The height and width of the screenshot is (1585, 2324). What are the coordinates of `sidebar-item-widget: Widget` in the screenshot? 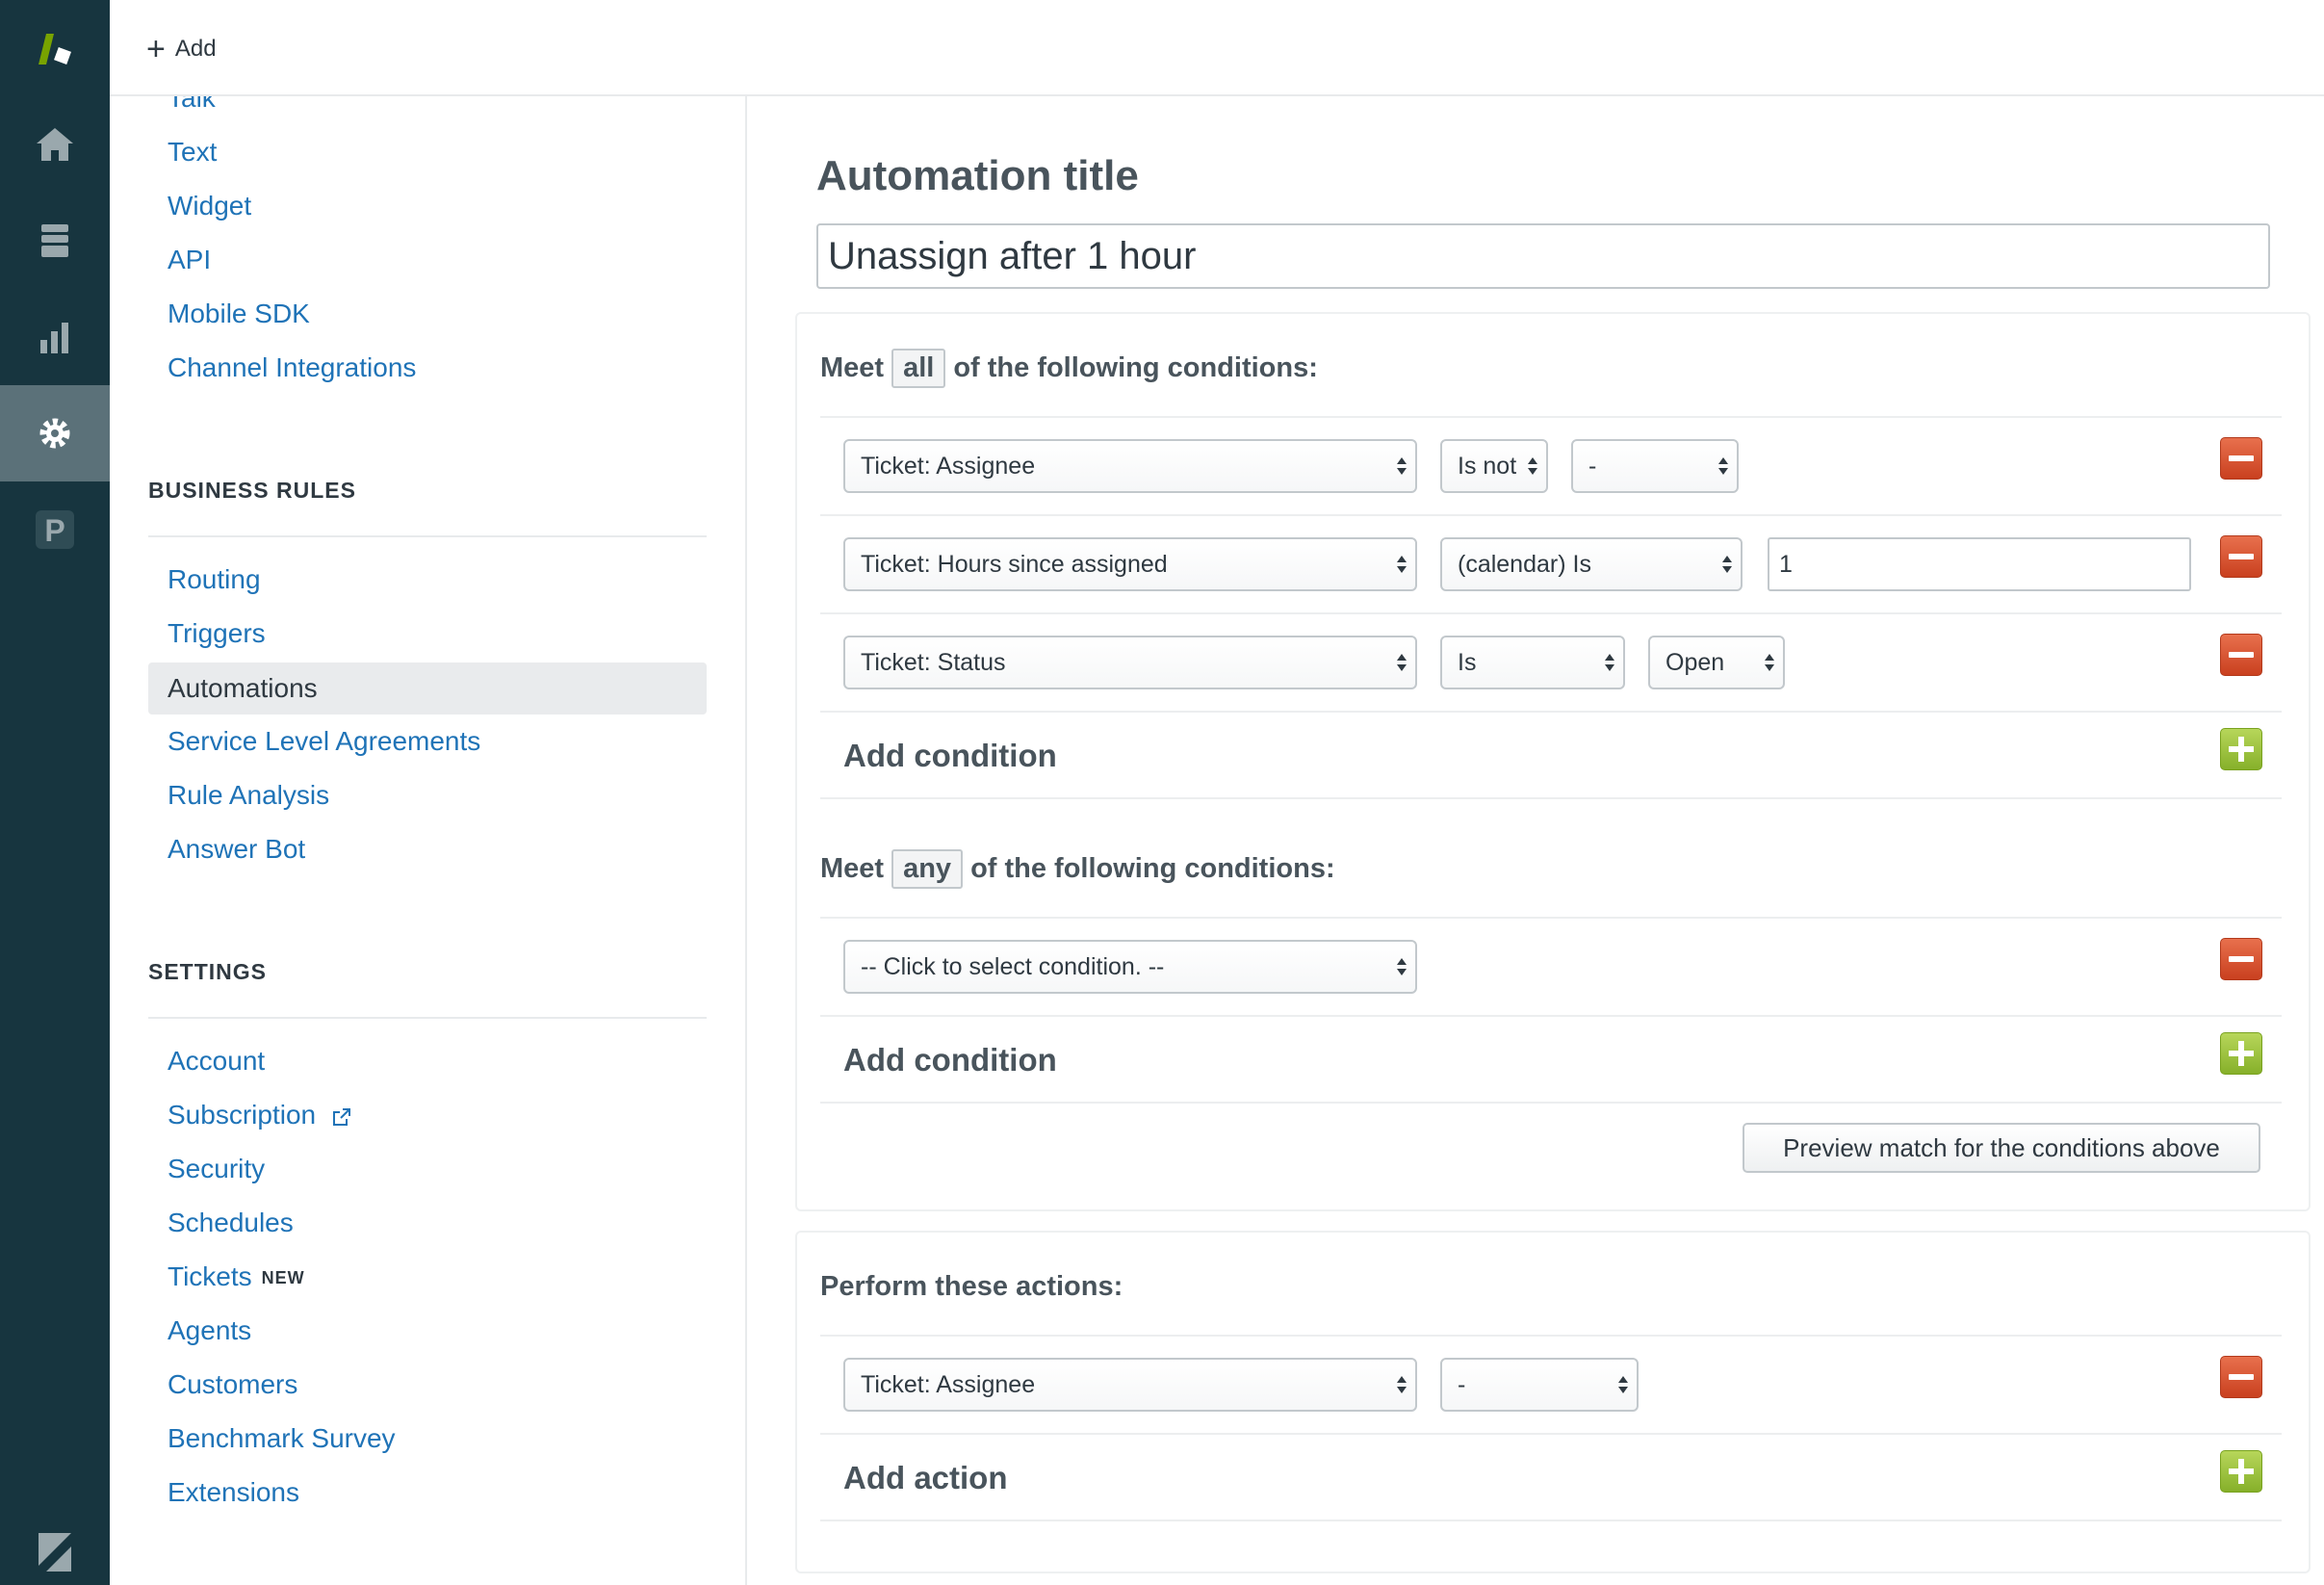 It's located at (209, 206).